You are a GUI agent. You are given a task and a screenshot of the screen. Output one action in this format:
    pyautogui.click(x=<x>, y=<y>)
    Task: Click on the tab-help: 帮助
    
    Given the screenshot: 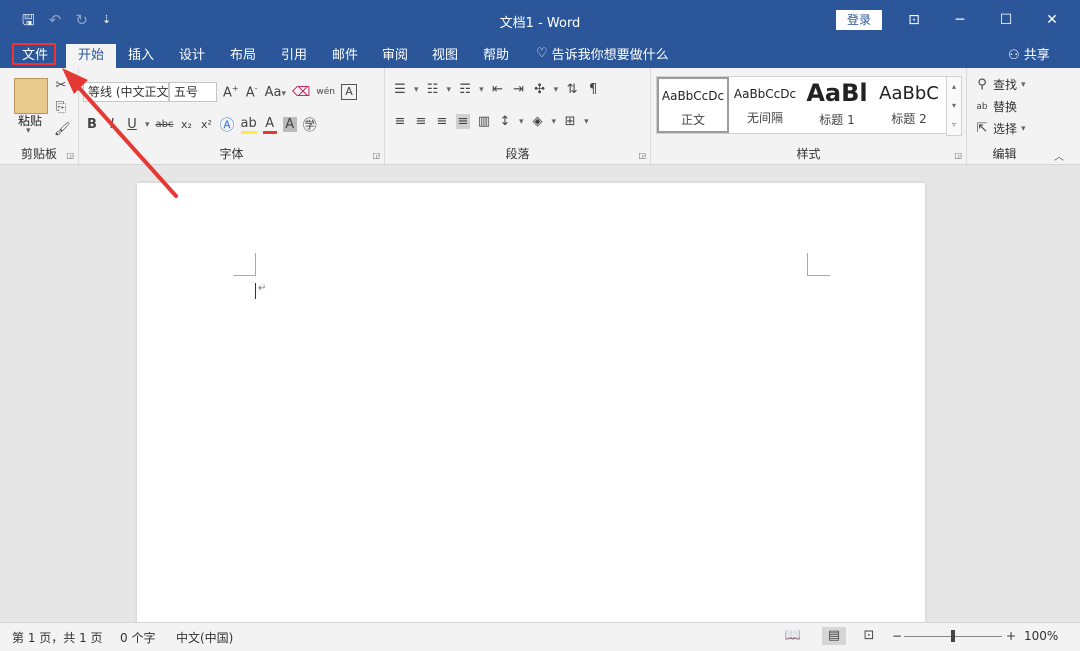 What is the action you would take?
    pyautogui.click(x=496, y=56)
    